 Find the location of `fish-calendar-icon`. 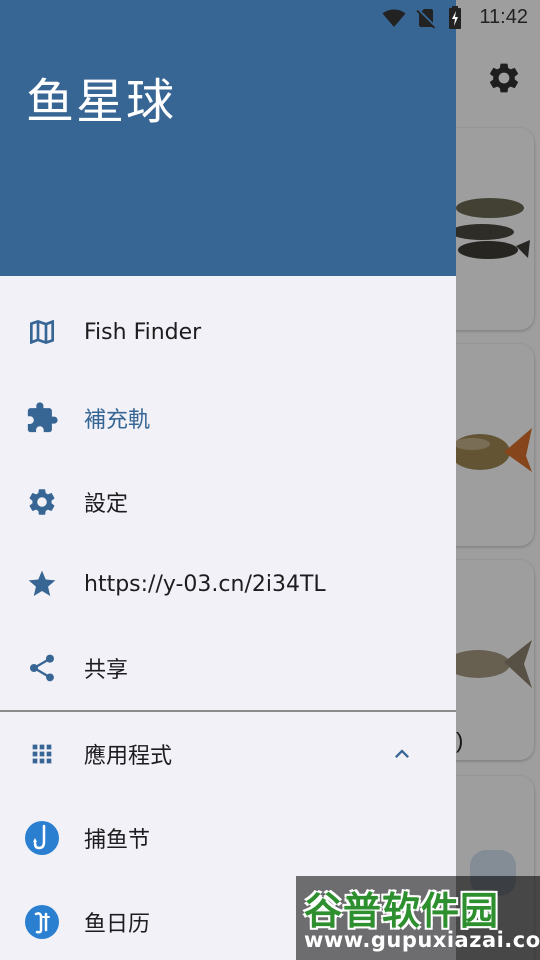

fish-calendar-icon is located at coordinates (42, 922).